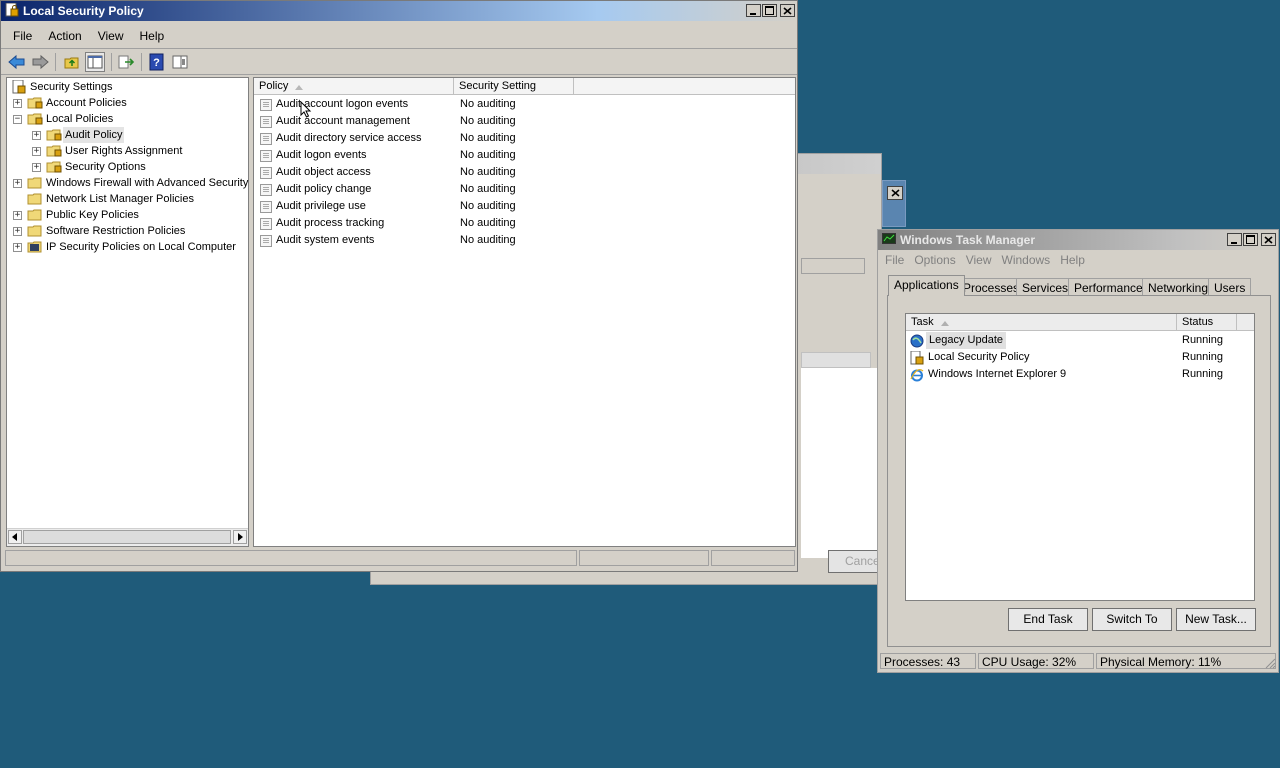  I want to click on menu-windows: Windows, so click(1026, 260).